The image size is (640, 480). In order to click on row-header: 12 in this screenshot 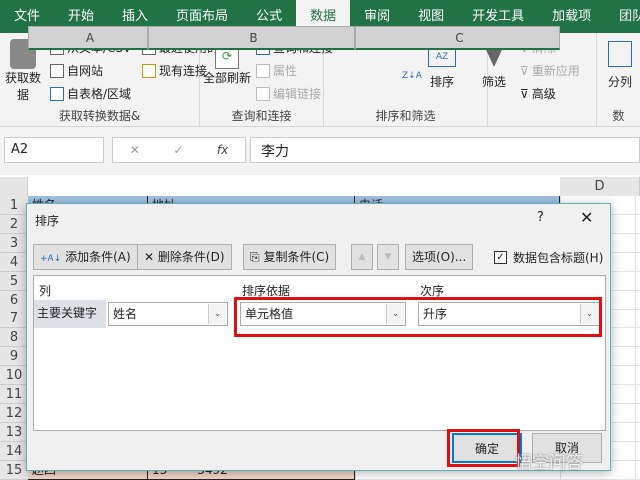, I will do `click(14, 413)`.